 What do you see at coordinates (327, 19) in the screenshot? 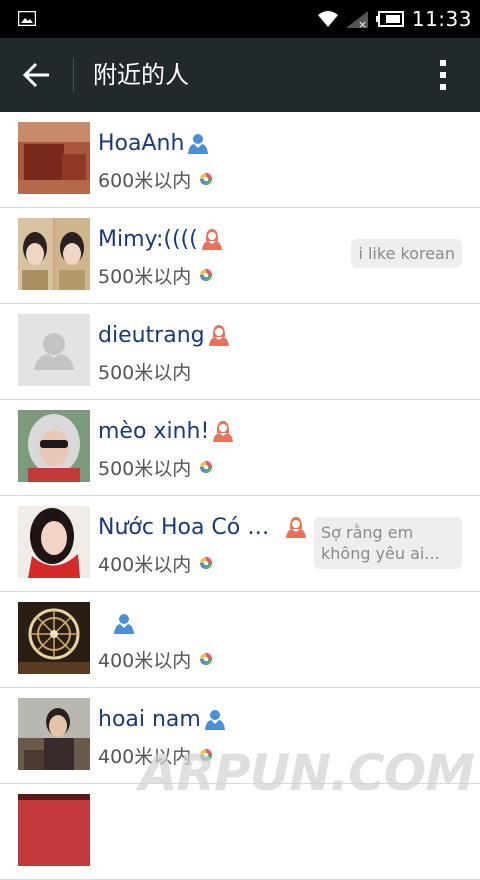
I see `wifi-icon` at bounding box center [327, 19].